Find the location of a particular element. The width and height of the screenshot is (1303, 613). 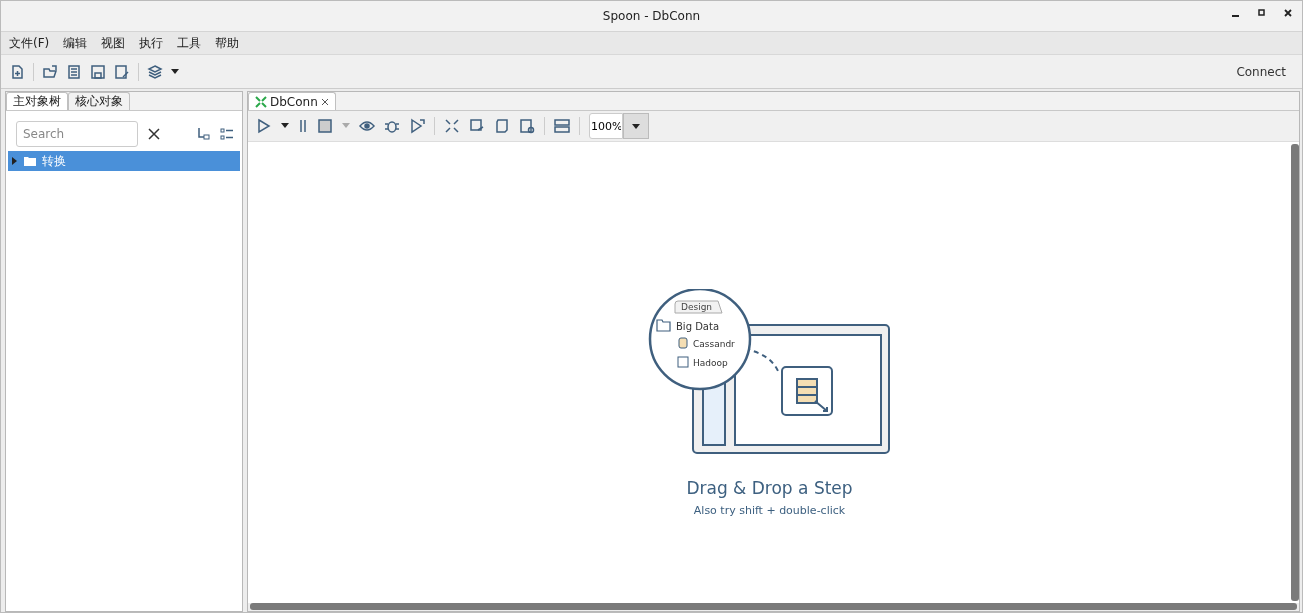

save-icon is located at coordinates (98, 71).